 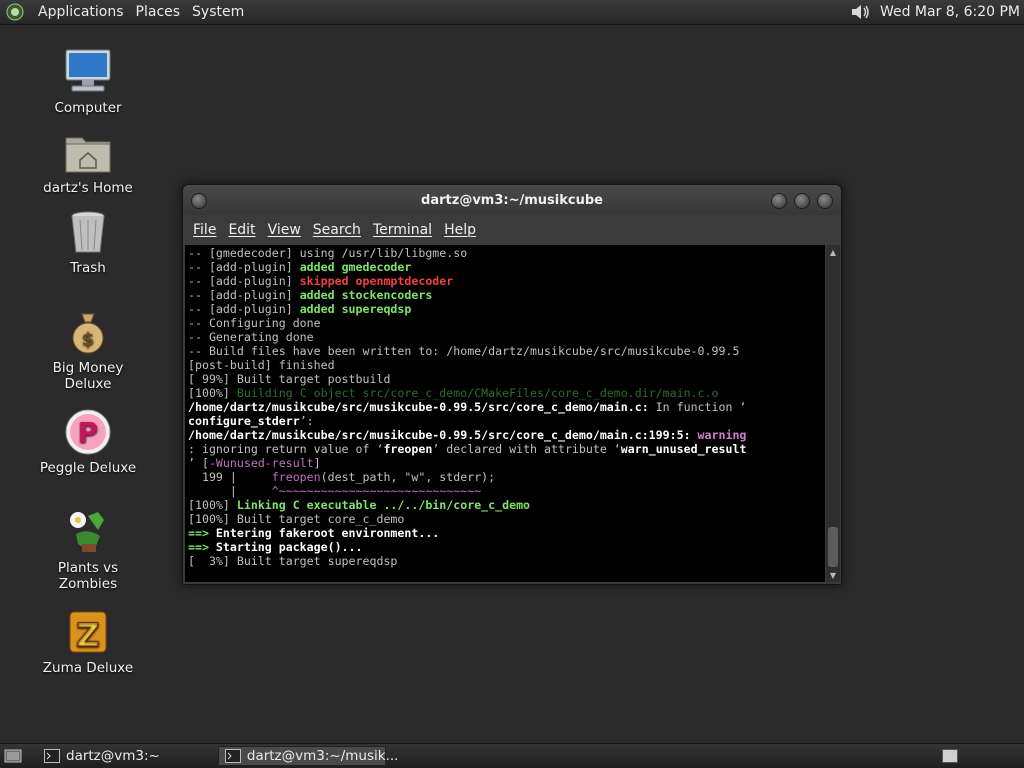 I want to click on window-titlebar: dartz@vm3:~/musikcube, so click(x=512, y=200).